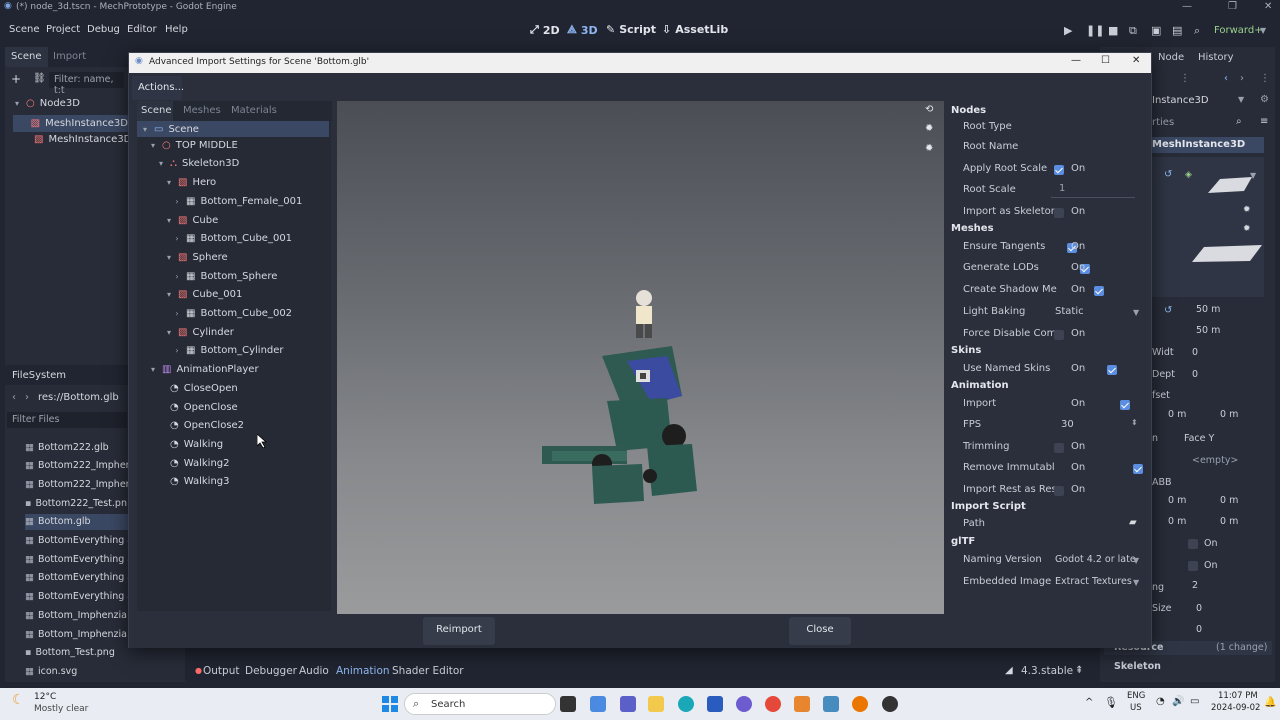 This screenshot has height=720, width=1280. Describe the element at coordinates (46, 103) in the screenshot. I see `tree-node-node3d: ▾ ○ Node3D` at that location.